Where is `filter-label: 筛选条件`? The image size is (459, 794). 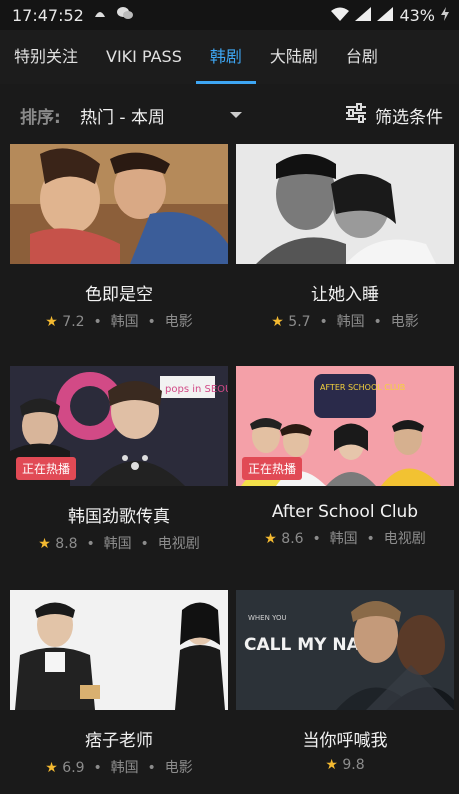
filter-label: 筛选条件 is located at coordinates (409, 117).